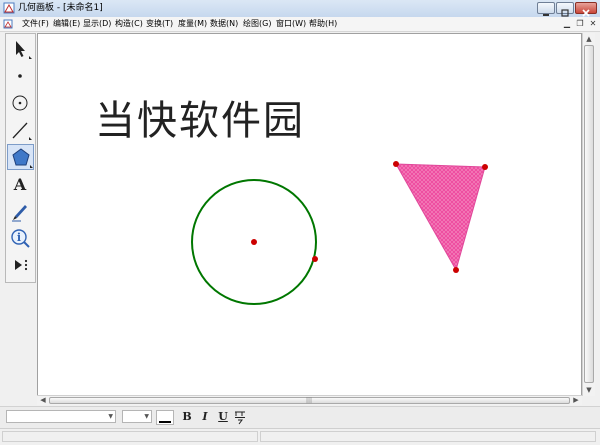 The height and width of the screenshot is (445, 600). Describe the element at coordinates (224, 24) in the screenshot. I see `menu-data: 数据(N)` at that location.